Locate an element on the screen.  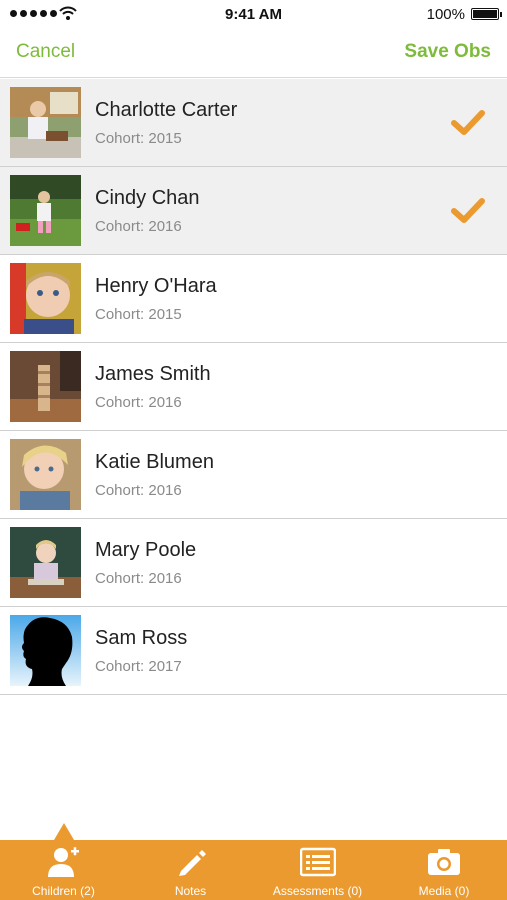
tab-assessments: Assessments (0) is located at coordinates (317, 870).